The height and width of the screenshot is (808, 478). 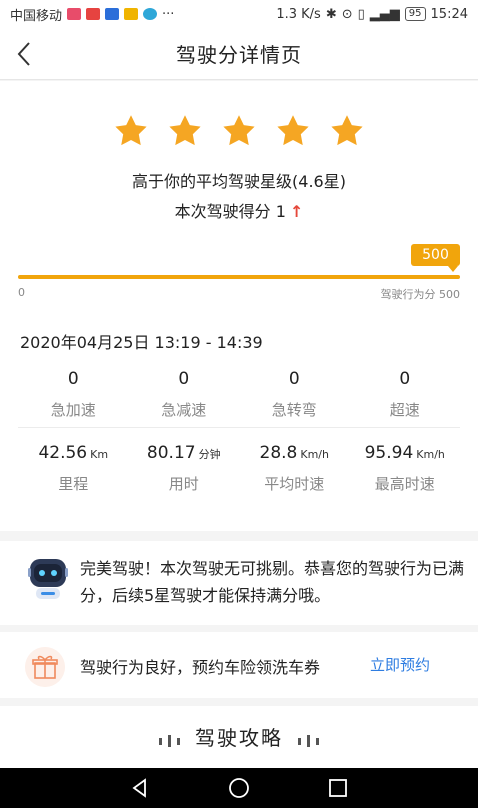 What do you see at coordinates (74, 14) in the screenshot?
I see `heart-icon` at bounding box center [74, 14].